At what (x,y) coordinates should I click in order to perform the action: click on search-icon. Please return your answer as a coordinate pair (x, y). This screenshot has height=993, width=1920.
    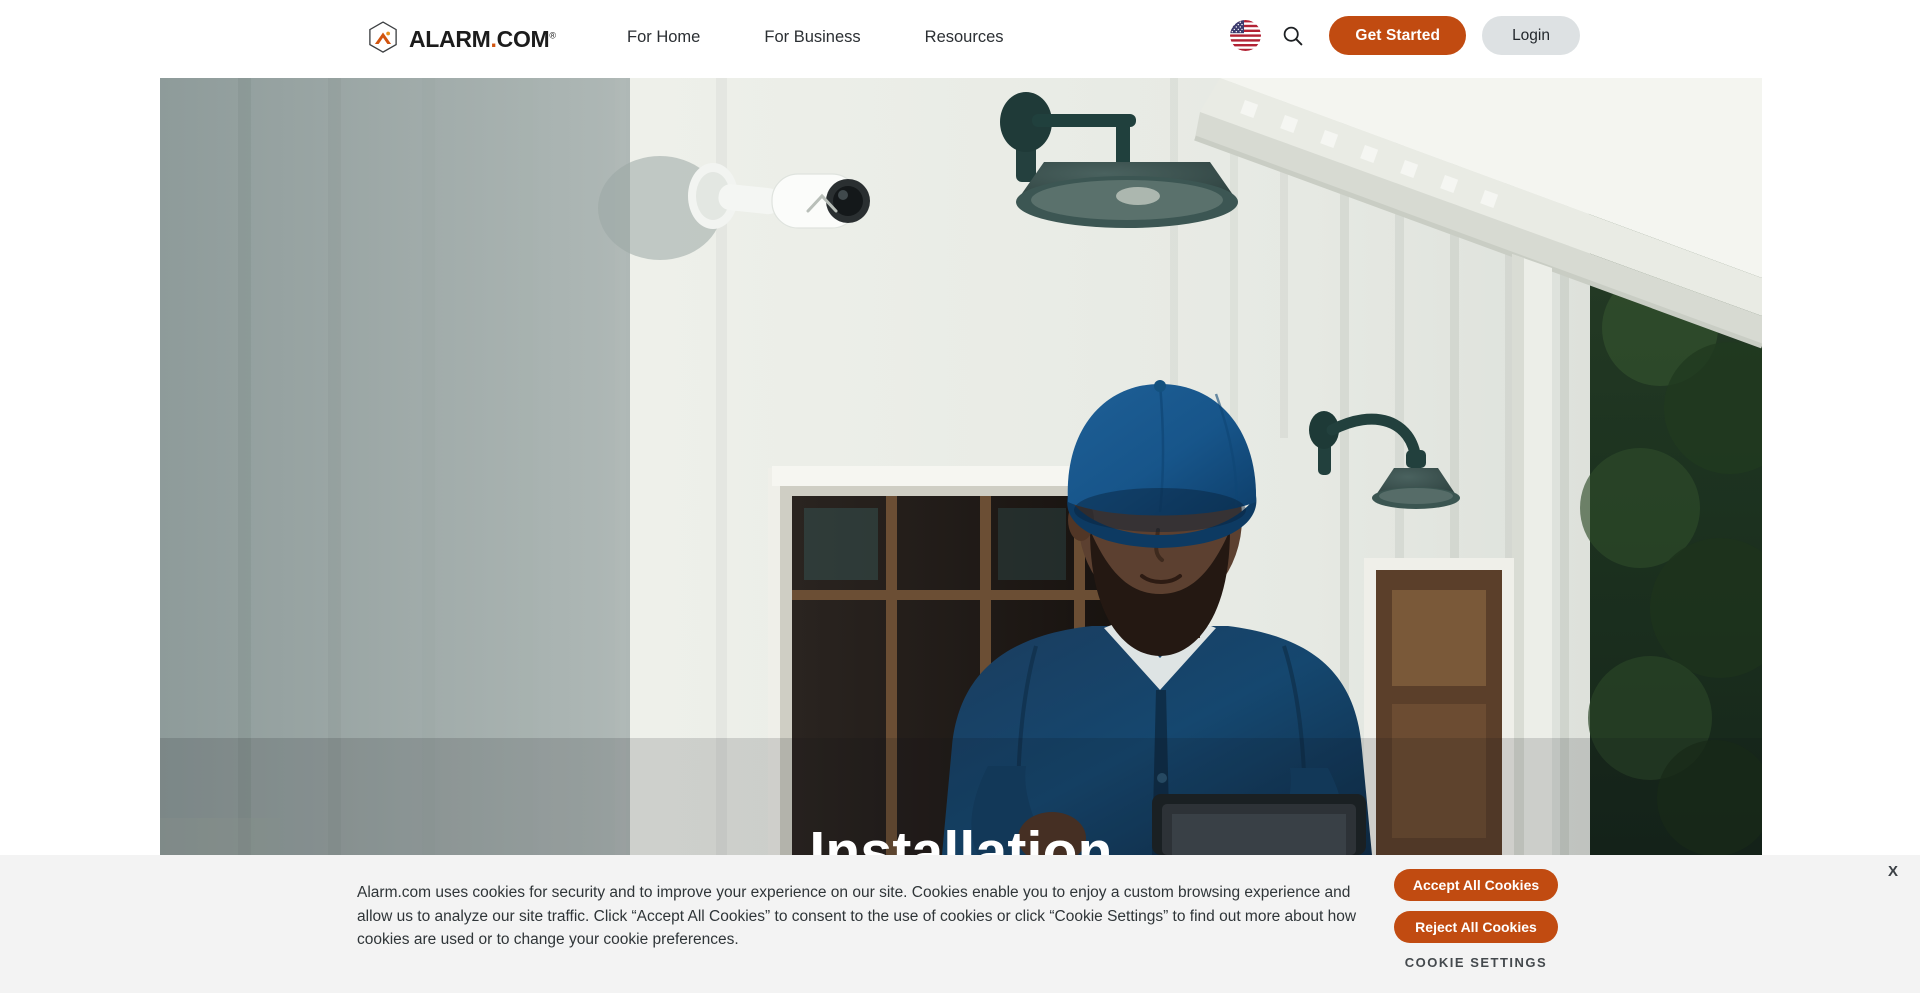
    Looking at the image, I should click on (1293, 35).